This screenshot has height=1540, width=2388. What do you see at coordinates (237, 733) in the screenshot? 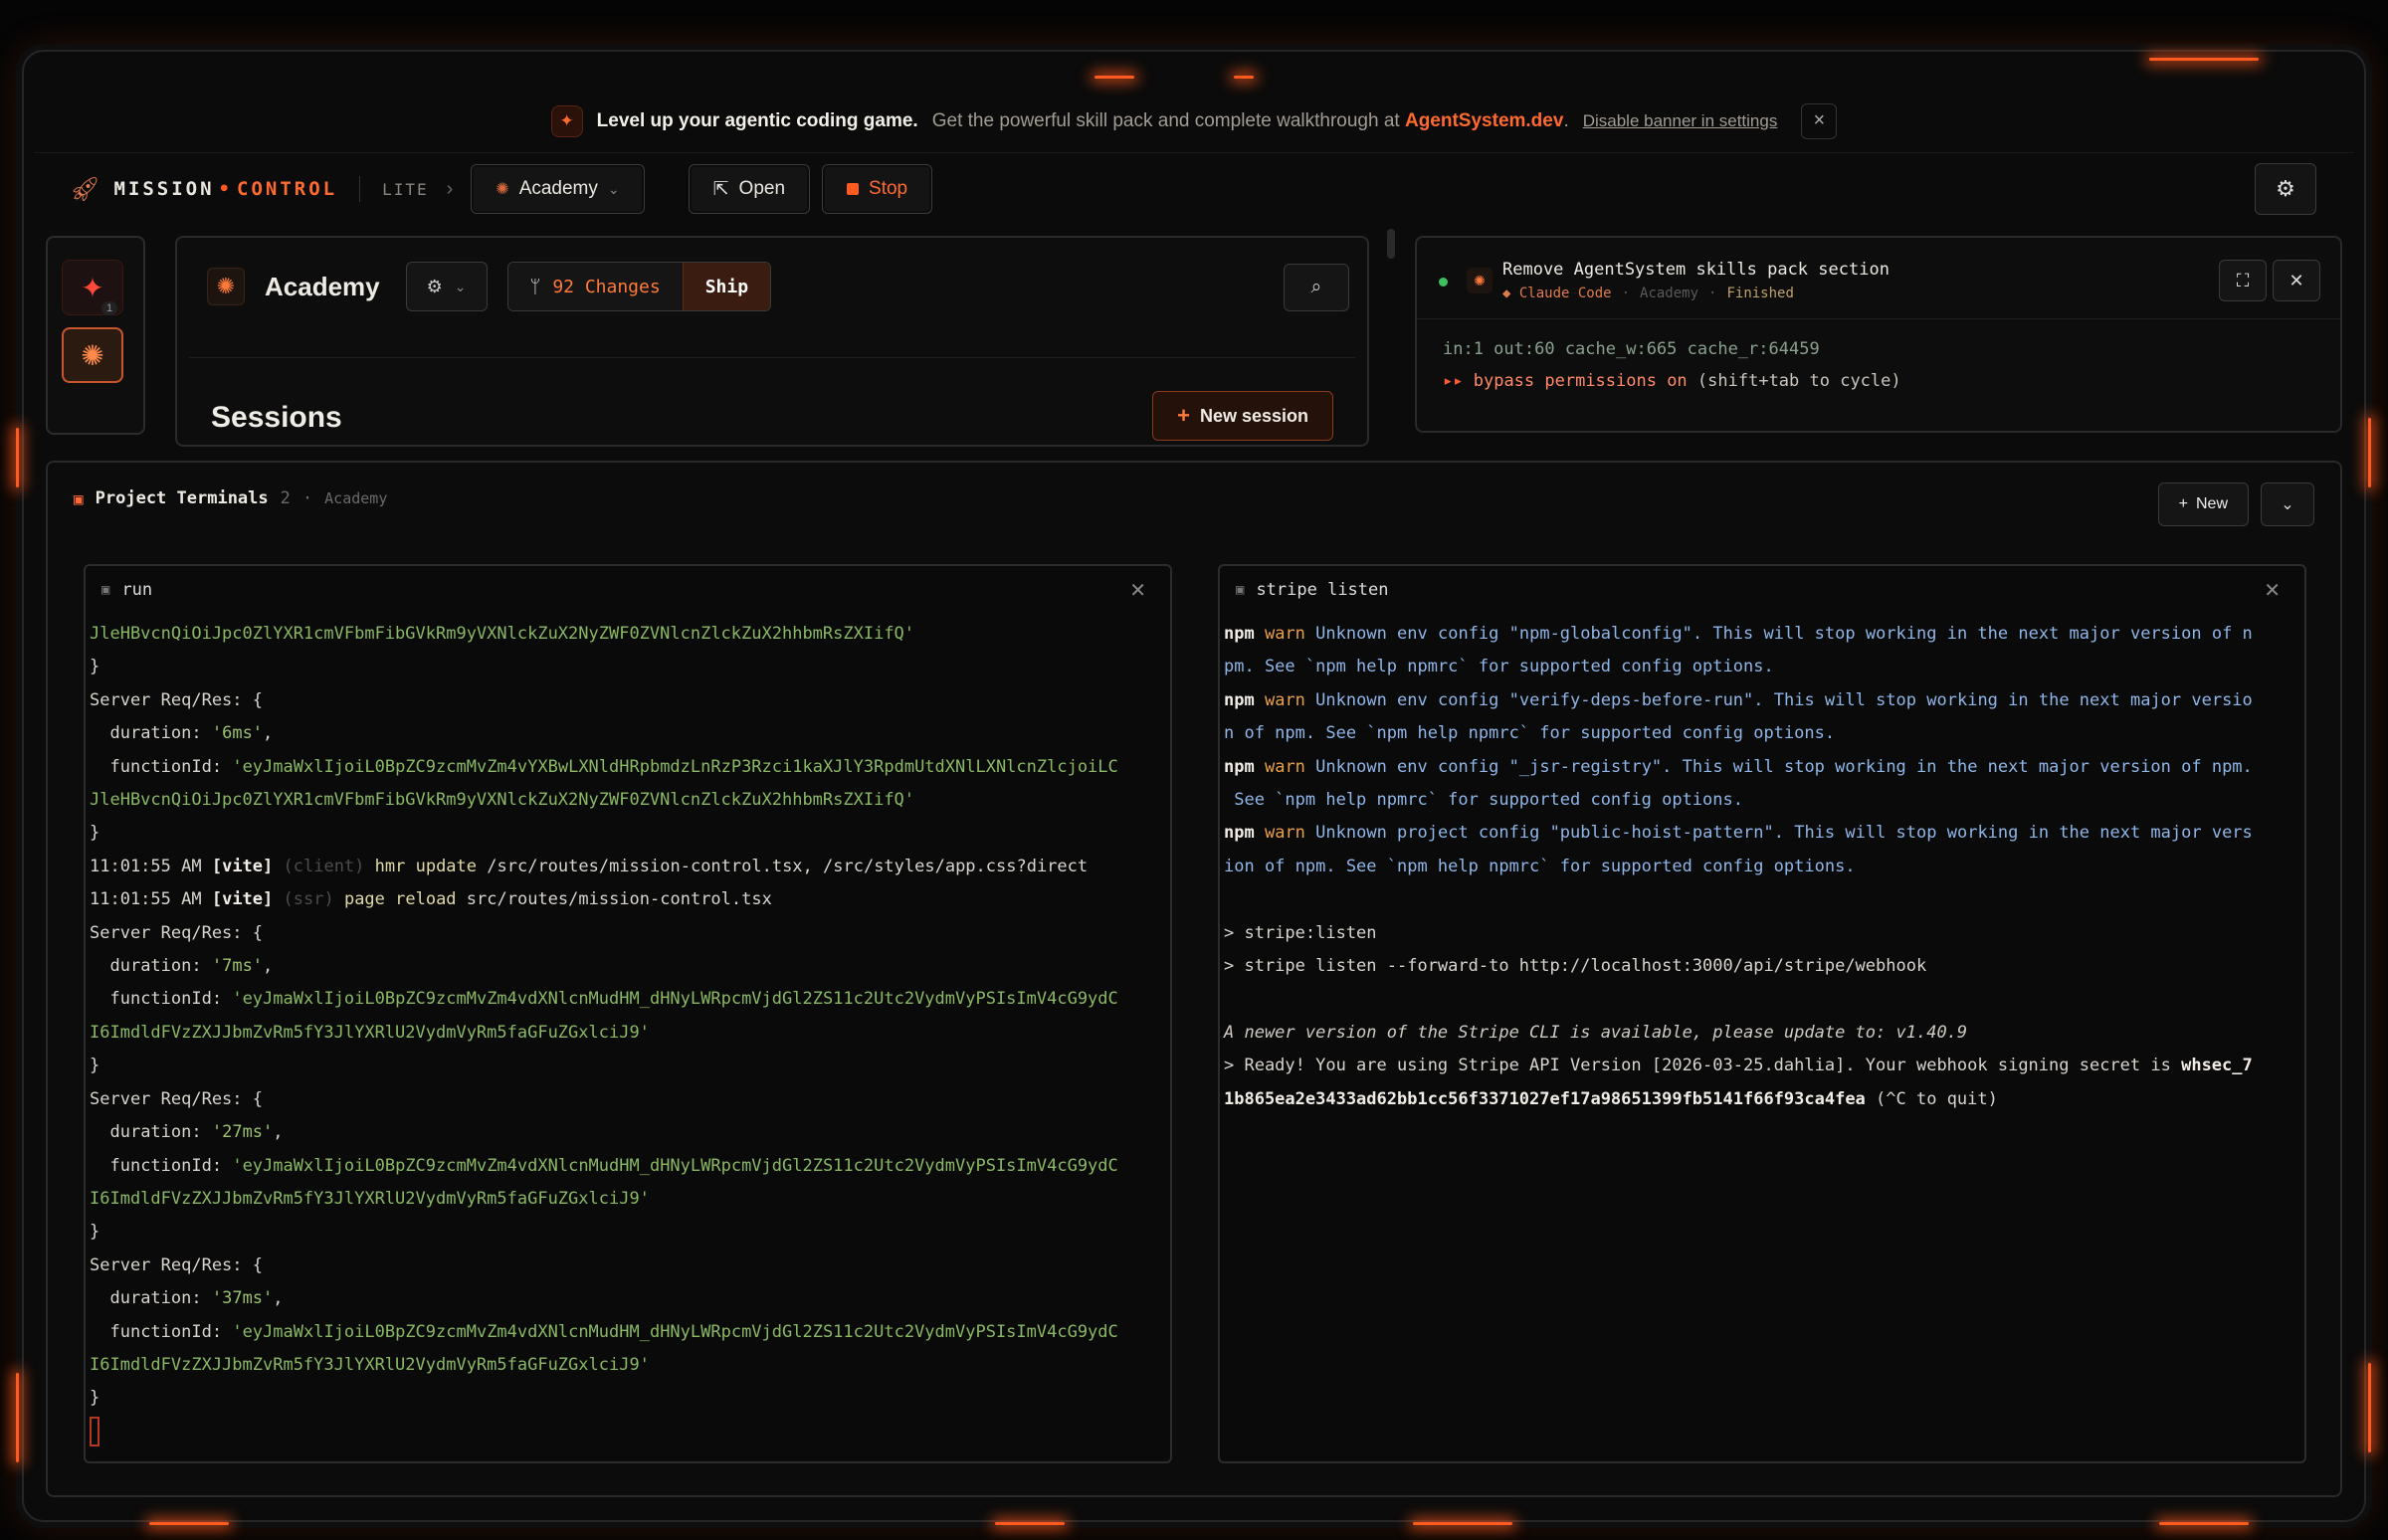
I see `string-value: '6ms'` at bounding box center [237, 733].